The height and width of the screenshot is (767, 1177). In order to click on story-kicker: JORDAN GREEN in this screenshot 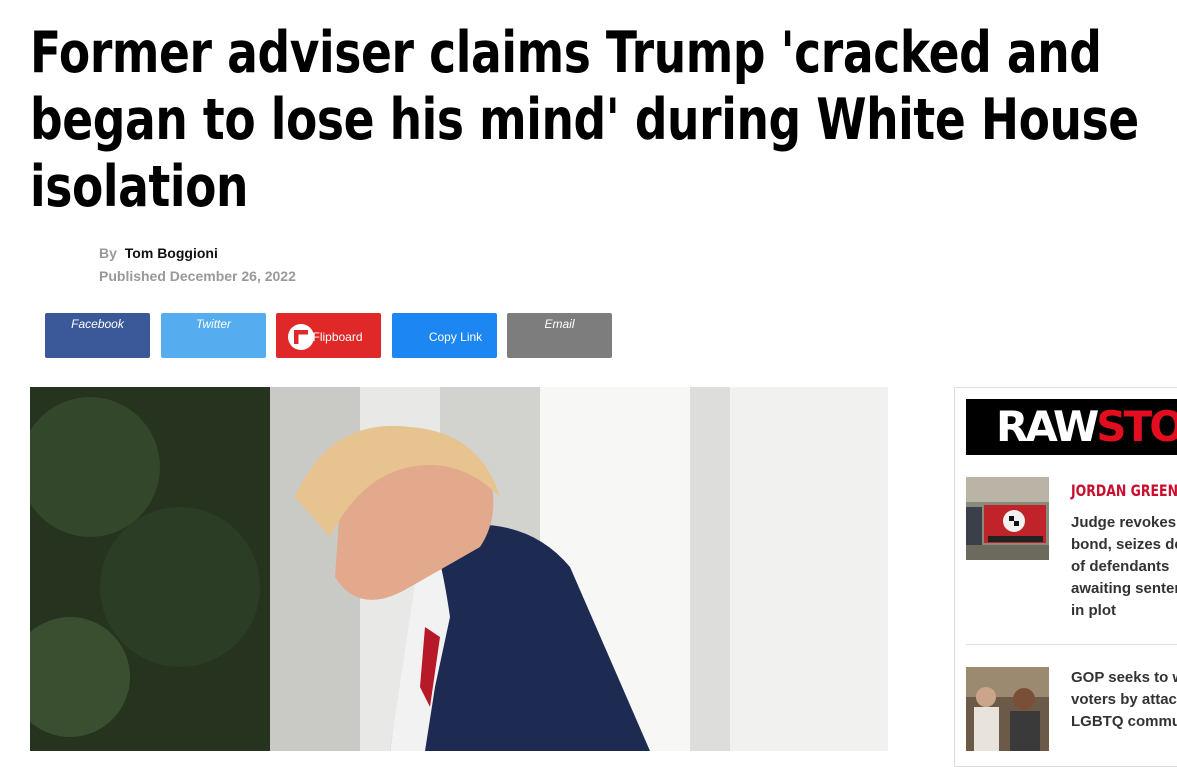, I will do `click(1124, 490)`.